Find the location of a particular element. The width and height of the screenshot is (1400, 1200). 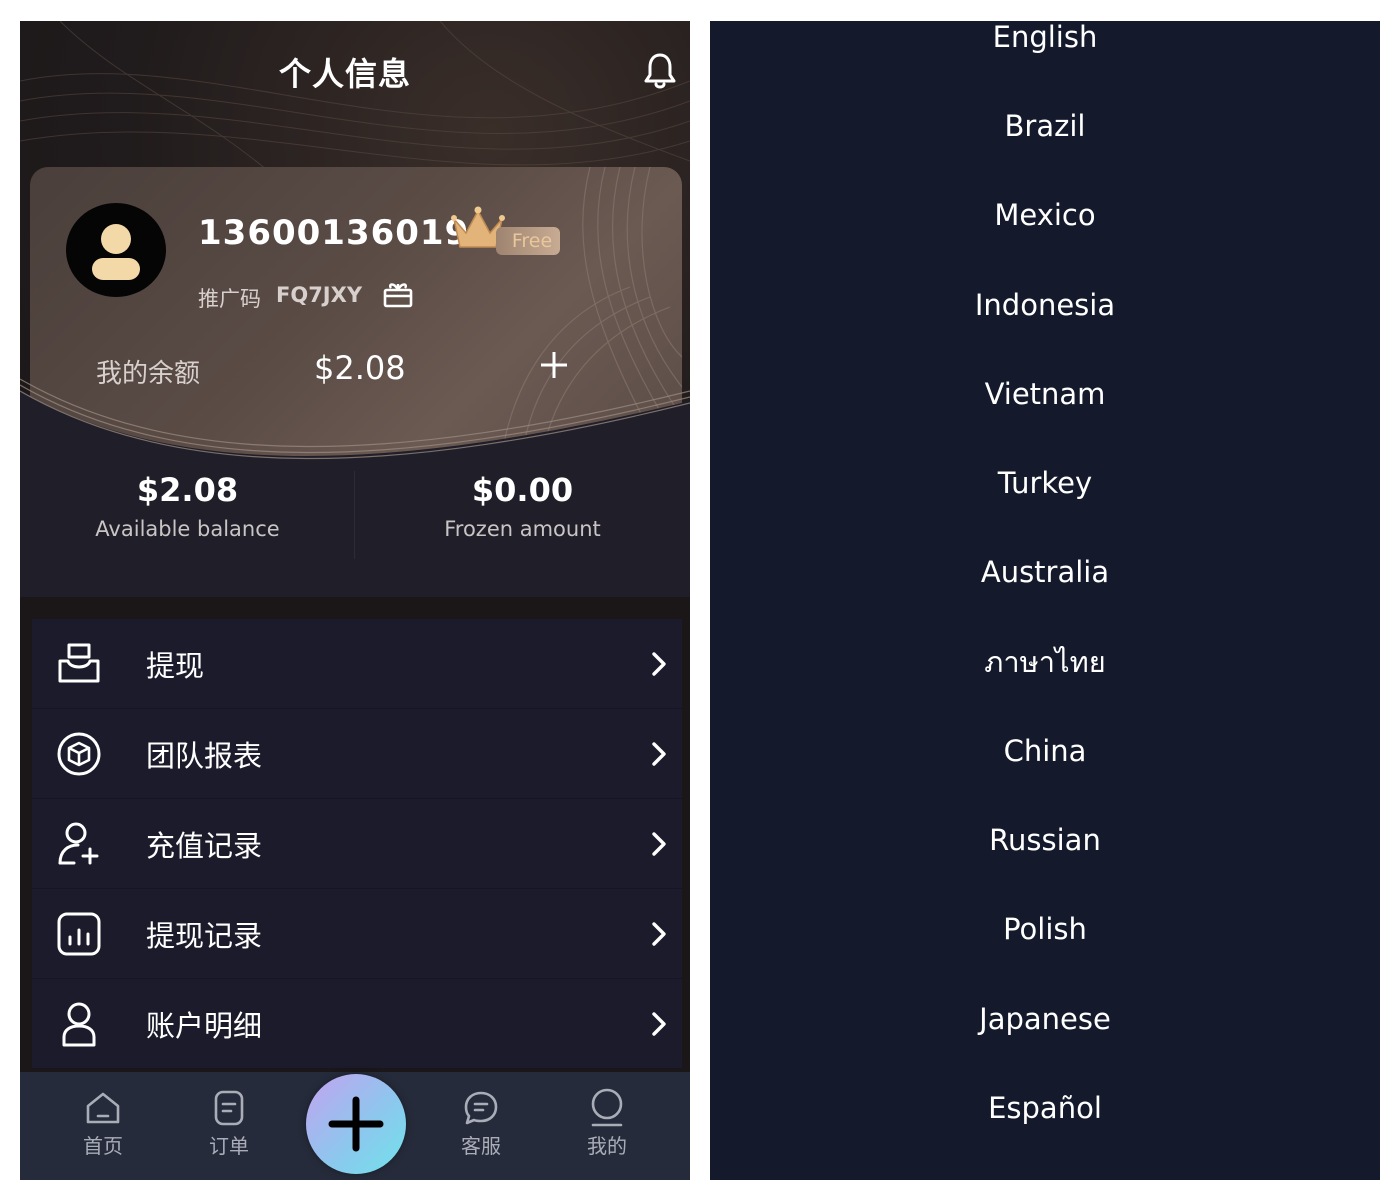

cube-icon is located at coordinates (79, 754).